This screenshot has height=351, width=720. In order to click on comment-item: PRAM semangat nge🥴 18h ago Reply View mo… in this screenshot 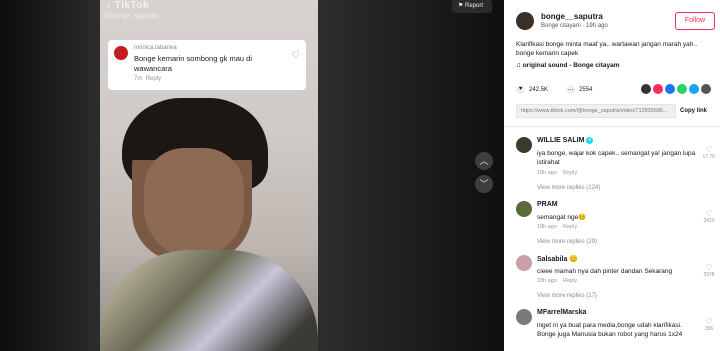, I will do `click(616, 226)`.